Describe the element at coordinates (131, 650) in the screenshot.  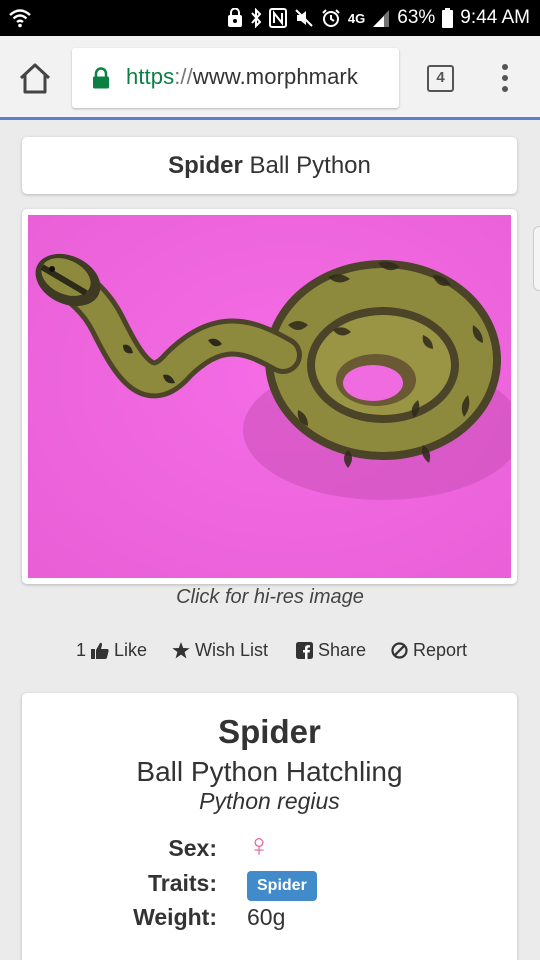
I see `like-label: Like` at that location.